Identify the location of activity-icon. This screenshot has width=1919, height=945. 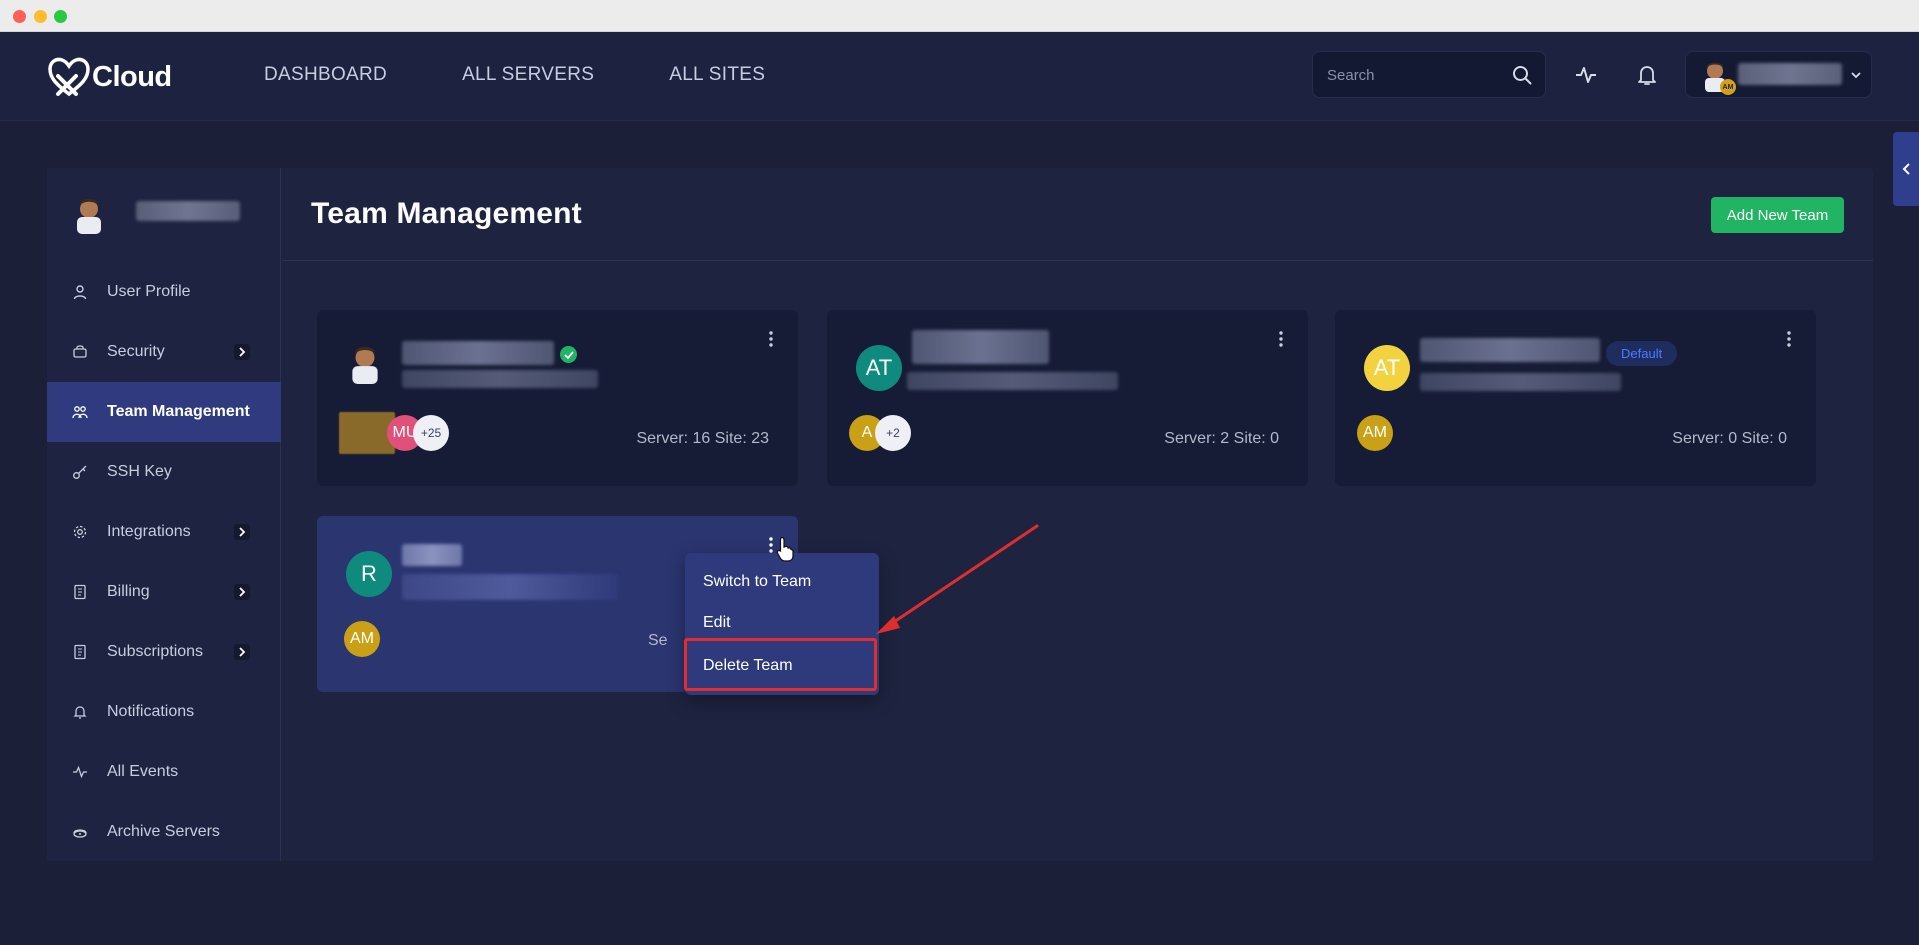
(1586, 75).